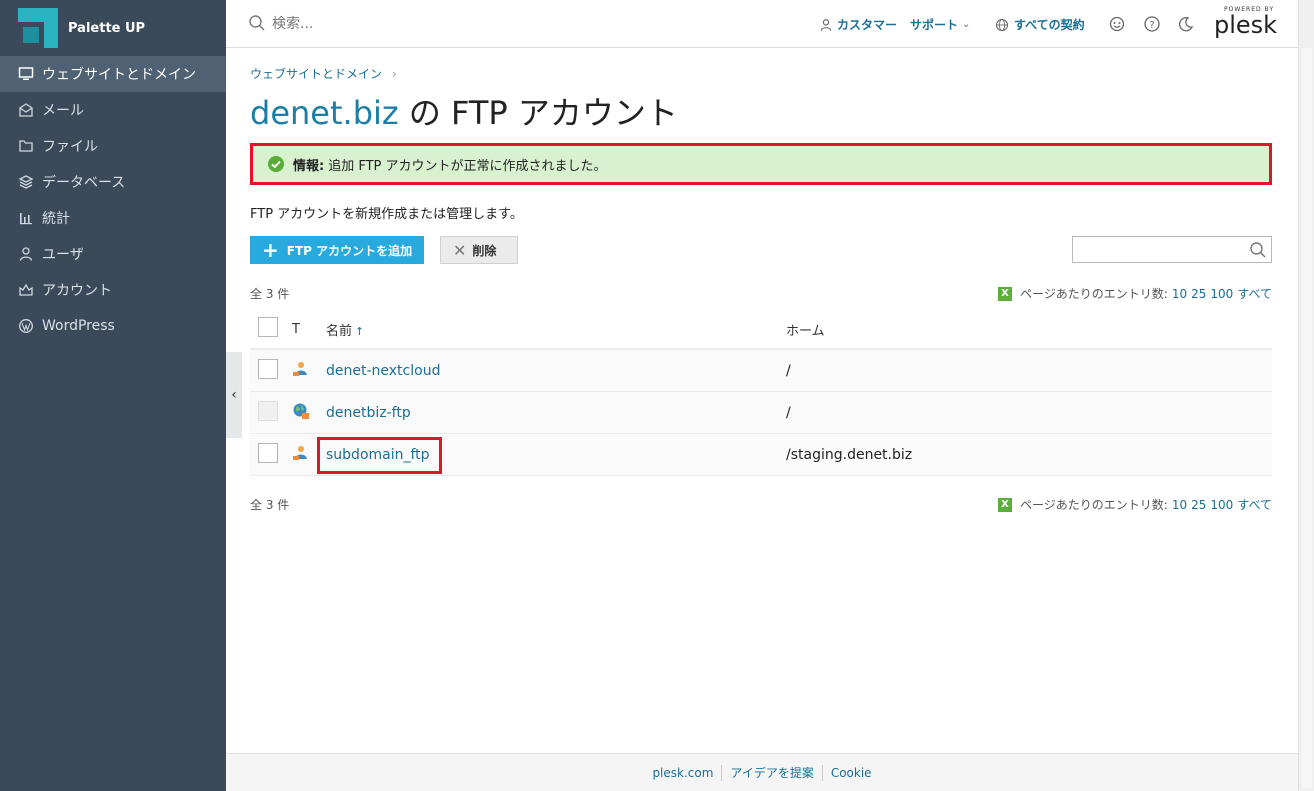  I want to click on subscriptions-link: すべての契約, so click(1040, 24).